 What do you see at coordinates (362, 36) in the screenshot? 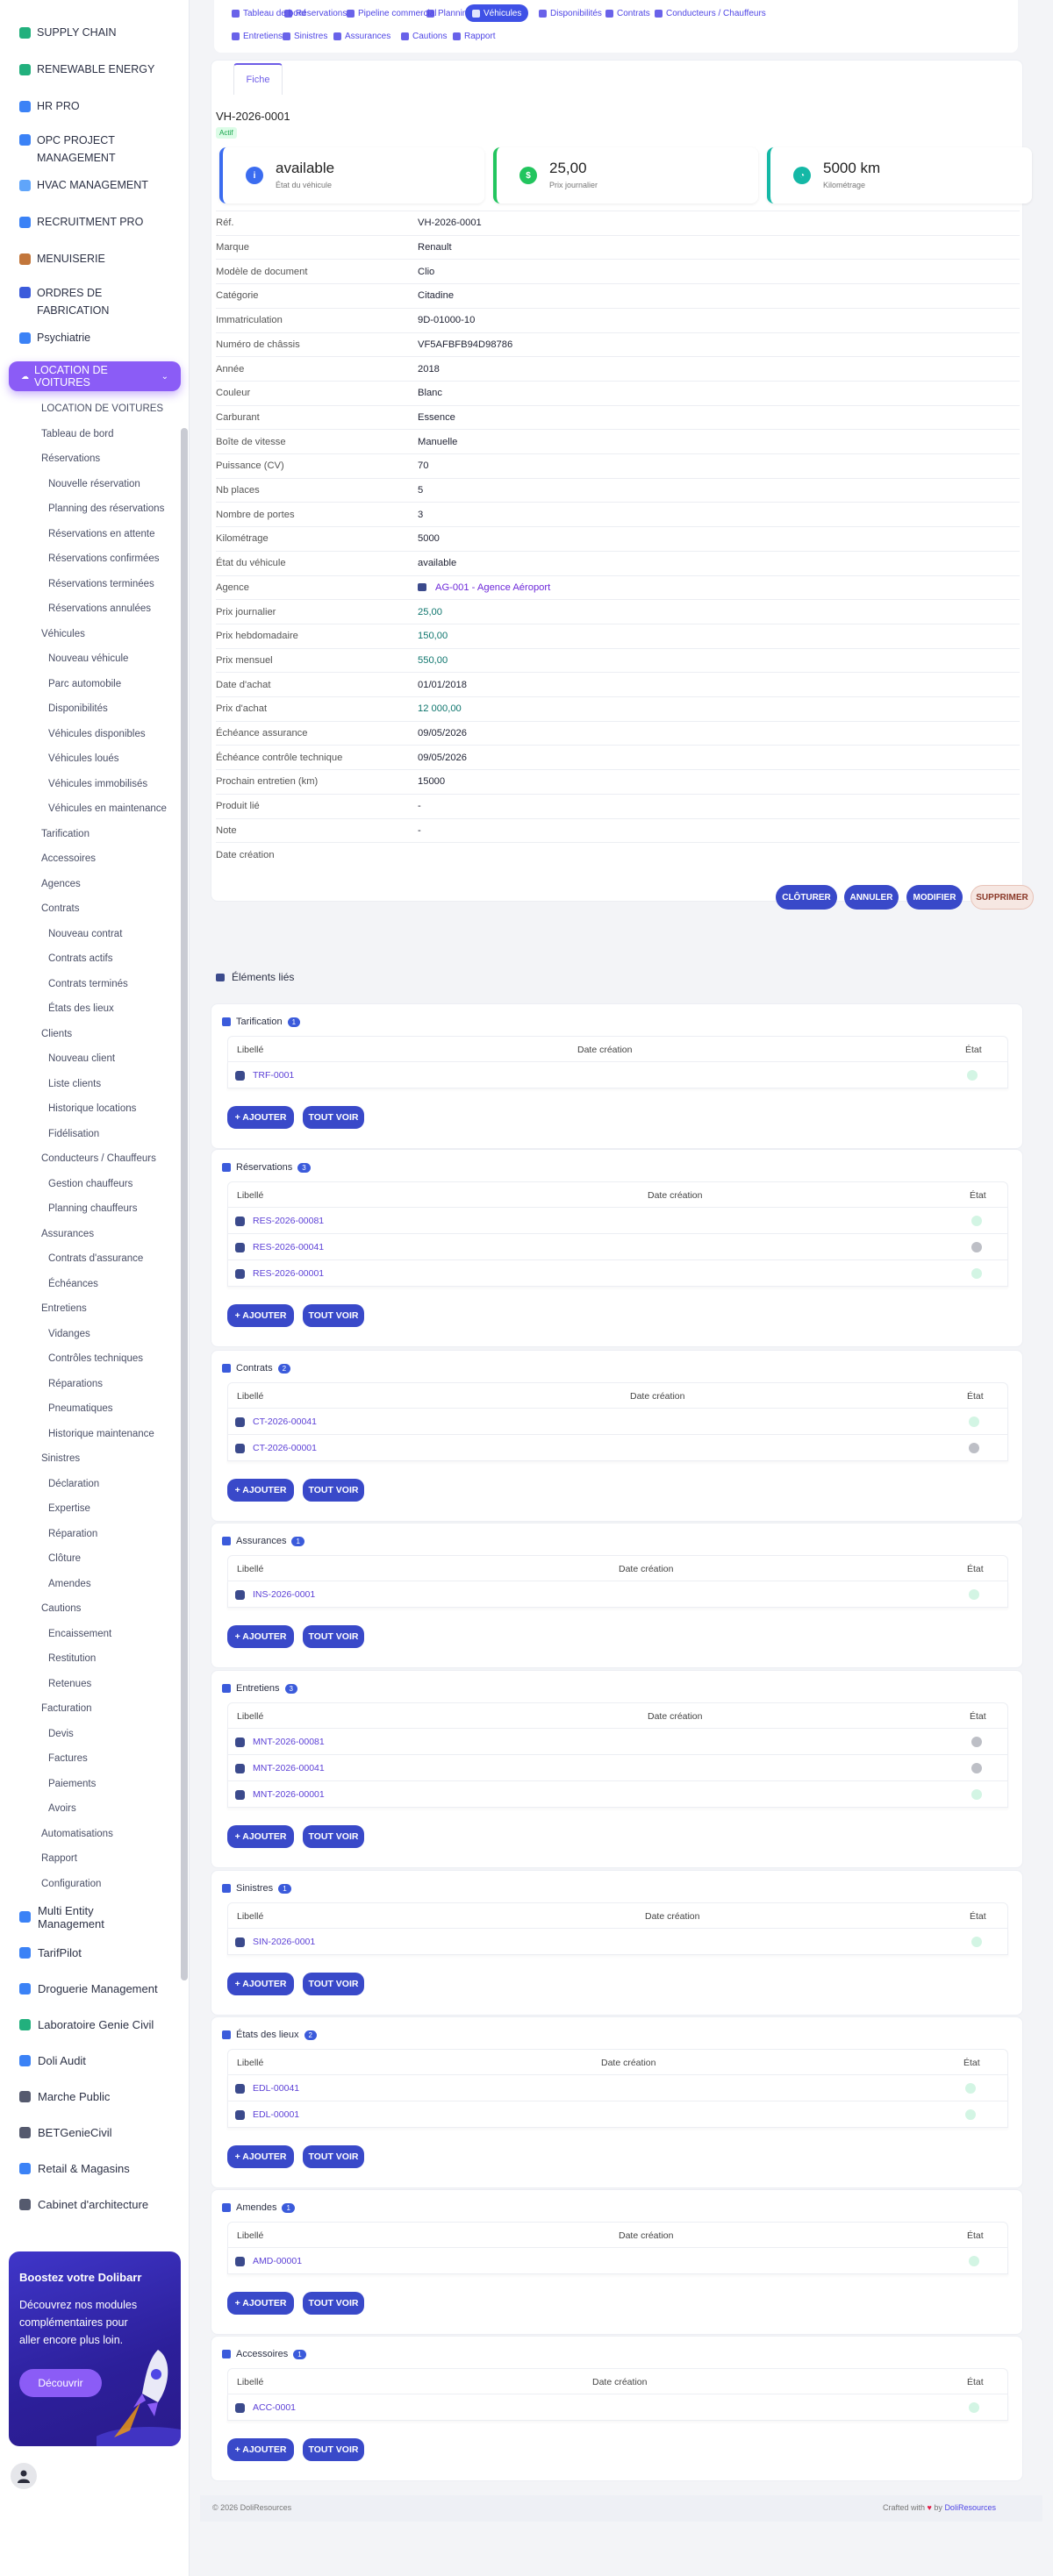
I see `tab-assurances: Assurances` at bounding box center [362, 36].